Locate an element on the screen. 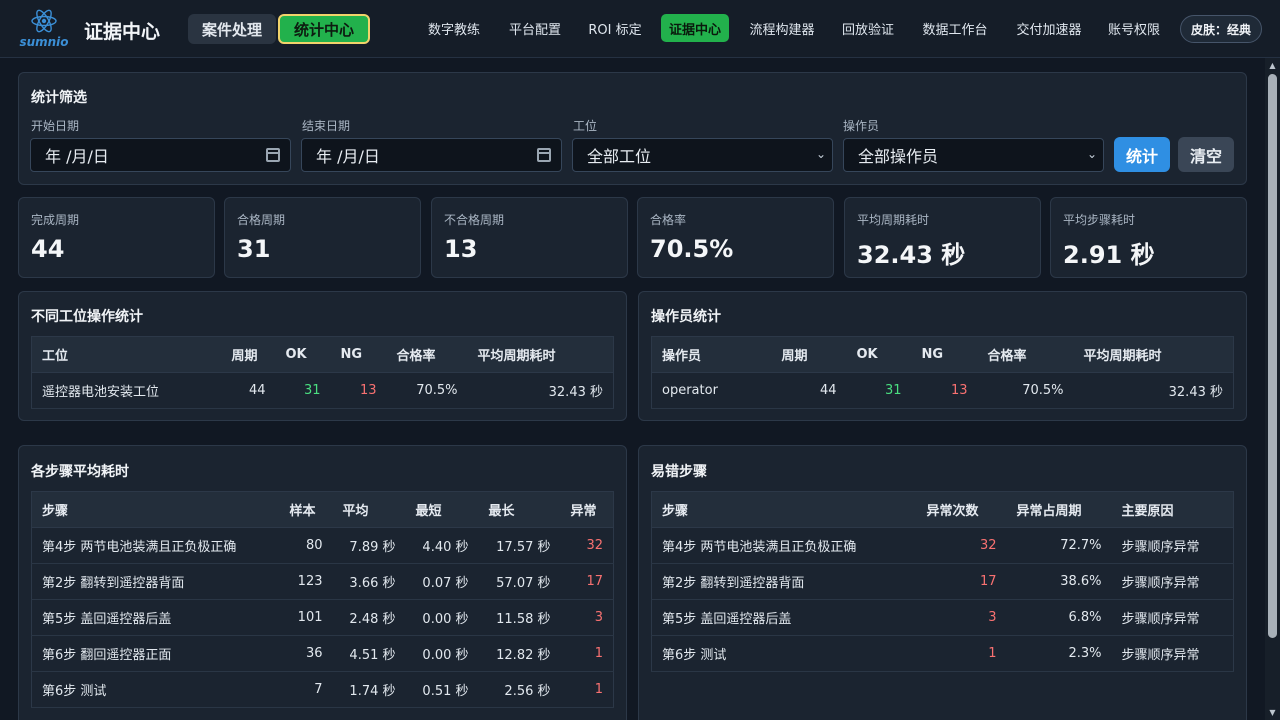  case-processing-button: 案件处理 is located at coordinates (232, 29).